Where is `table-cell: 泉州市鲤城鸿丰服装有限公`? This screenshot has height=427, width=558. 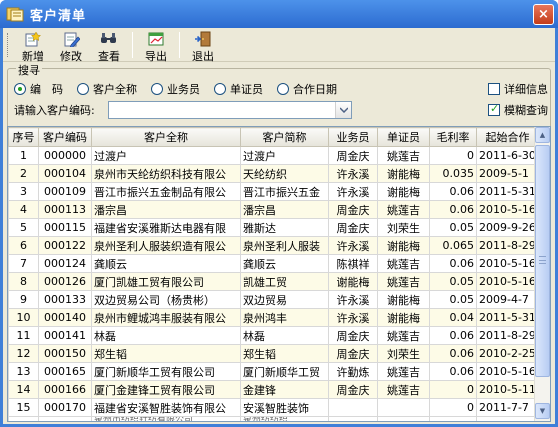 table-cell: 泉州市鲤城鸿丰服装有限公 is located at coordinates (166, 317).